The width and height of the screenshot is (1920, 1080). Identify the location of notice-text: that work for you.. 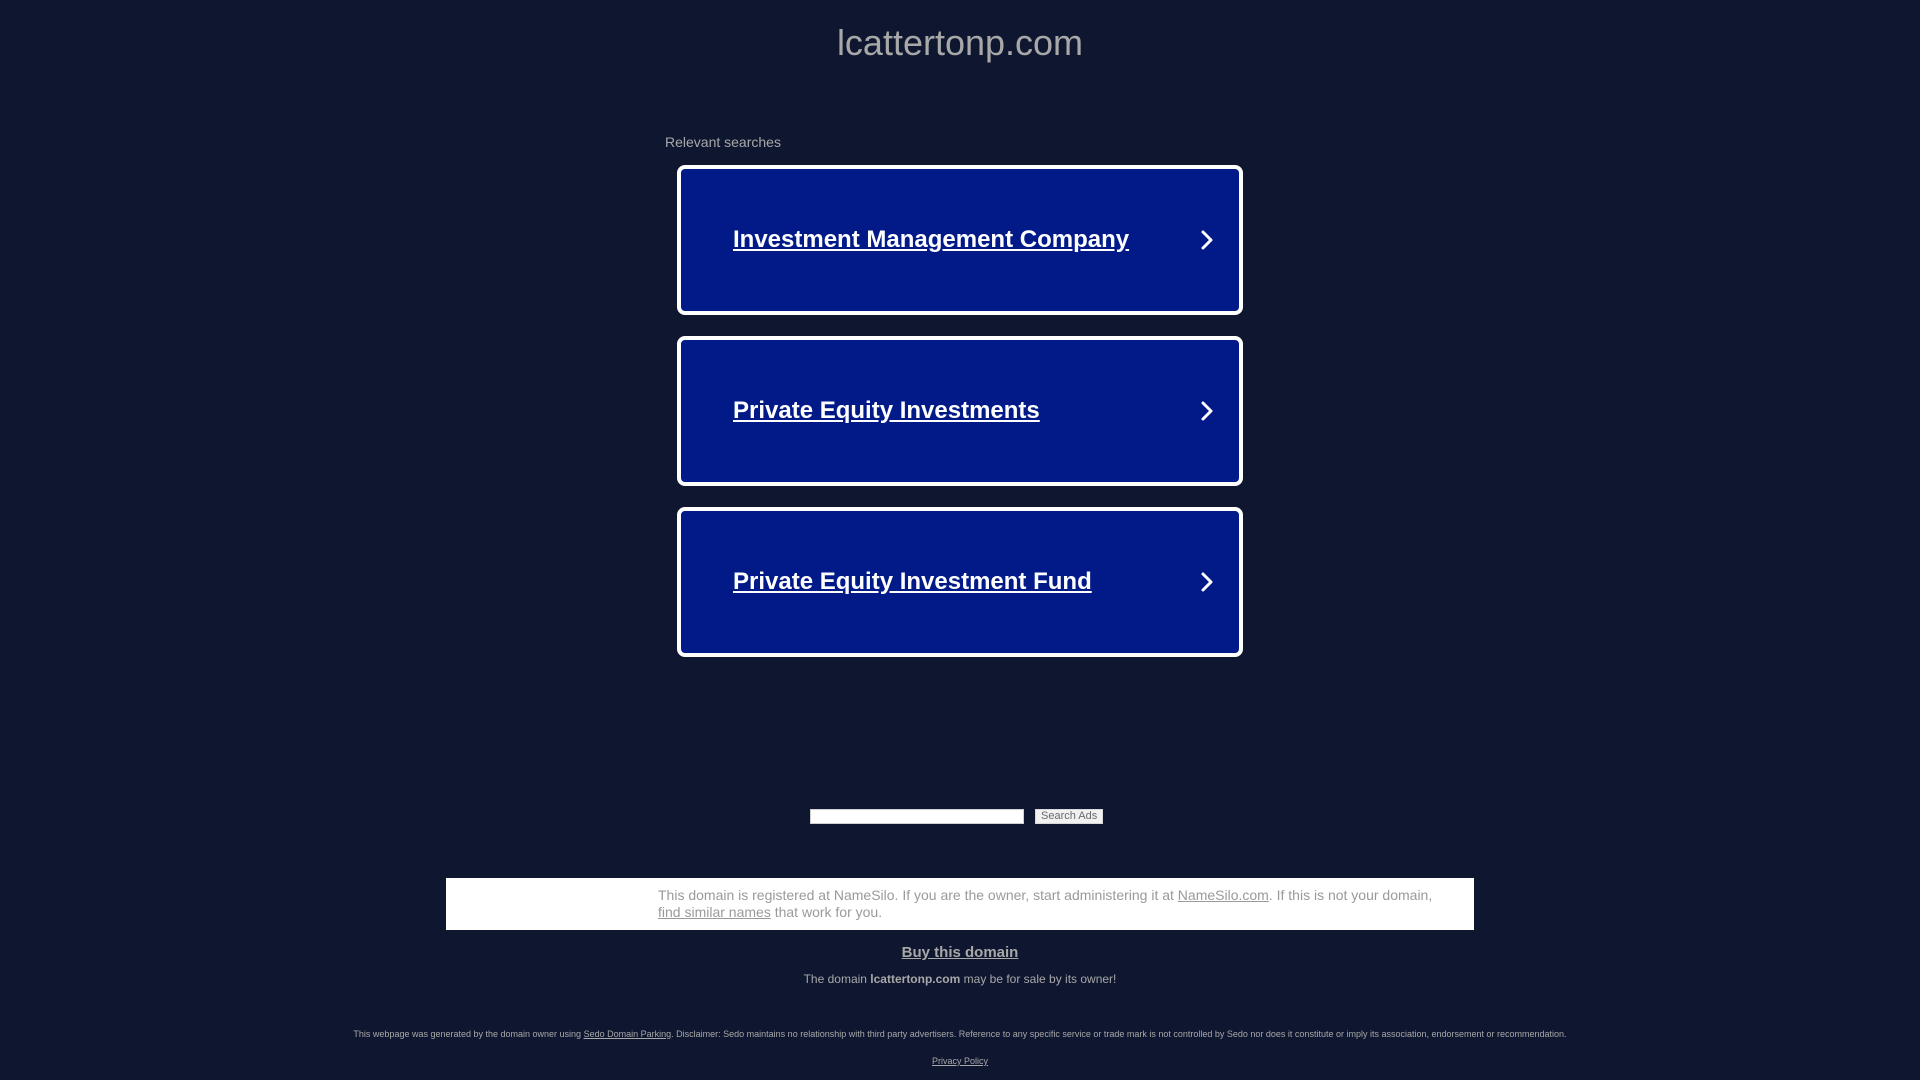
(826, 912).